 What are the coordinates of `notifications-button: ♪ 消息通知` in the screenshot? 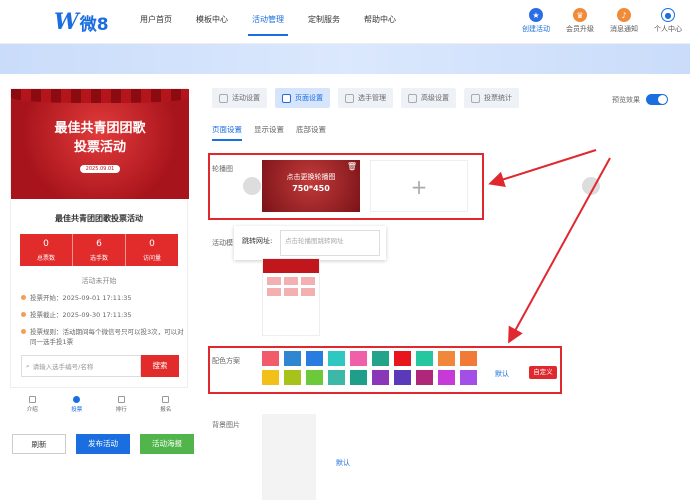 It's located at (624, 20).